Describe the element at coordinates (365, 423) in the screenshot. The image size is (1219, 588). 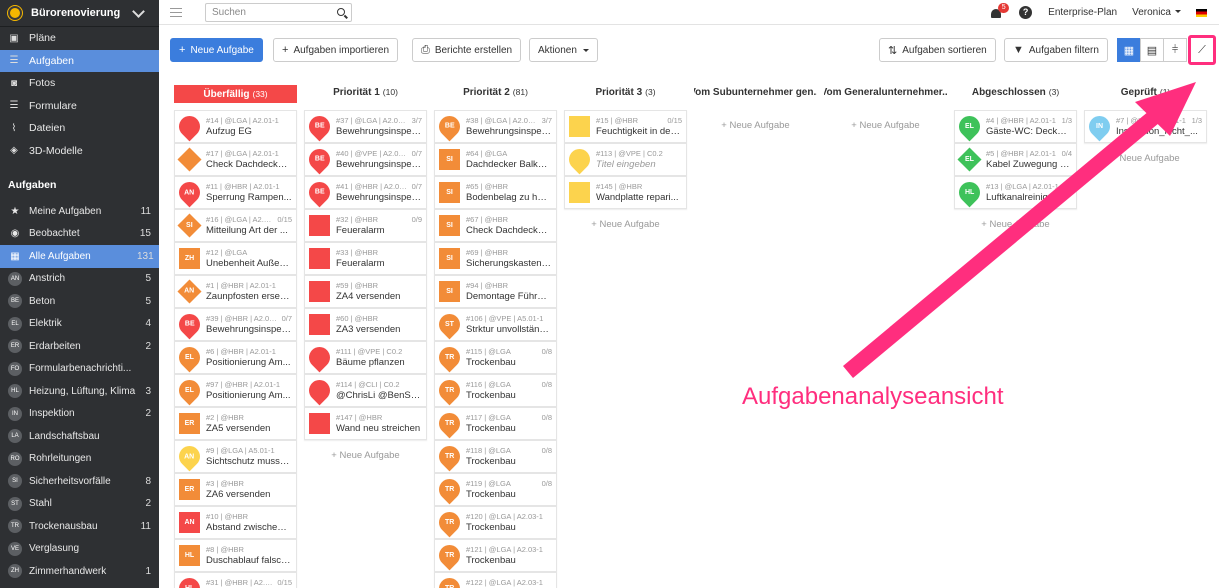
I see `task-card: #147 | @HBR Wand neu streichen` at that location.